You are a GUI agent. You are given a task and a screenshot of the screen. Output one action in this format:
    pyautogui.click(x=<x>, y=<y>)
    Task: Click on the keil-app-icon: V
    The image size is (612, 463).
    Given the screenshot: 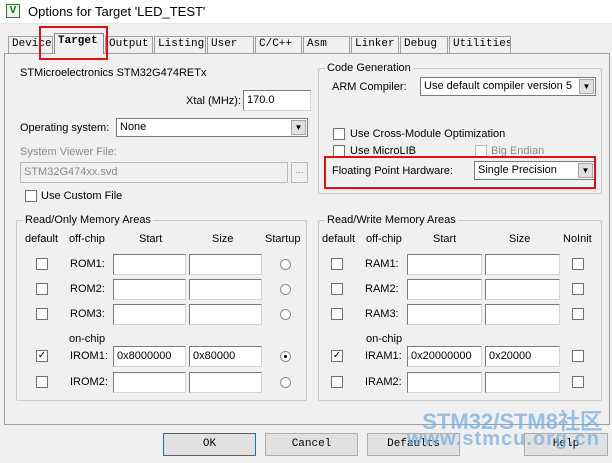 What is the action you would take?
    pyautogui.click(x=13, y=11)
    